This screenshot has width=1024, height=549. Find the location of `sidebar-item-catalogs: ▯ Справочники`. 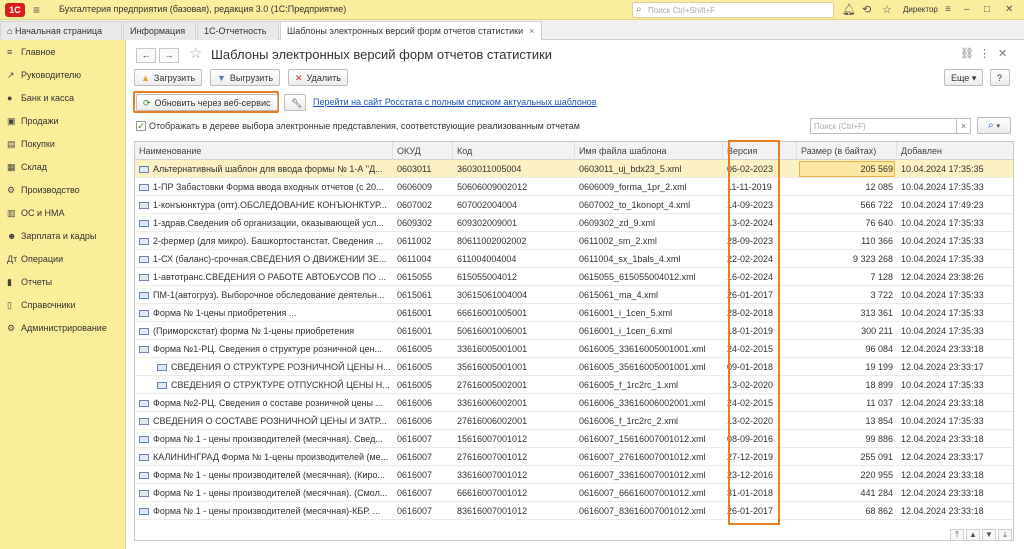

sidebar-item-catalogs: ▯ Справочники is located at coordinates (66, 308).